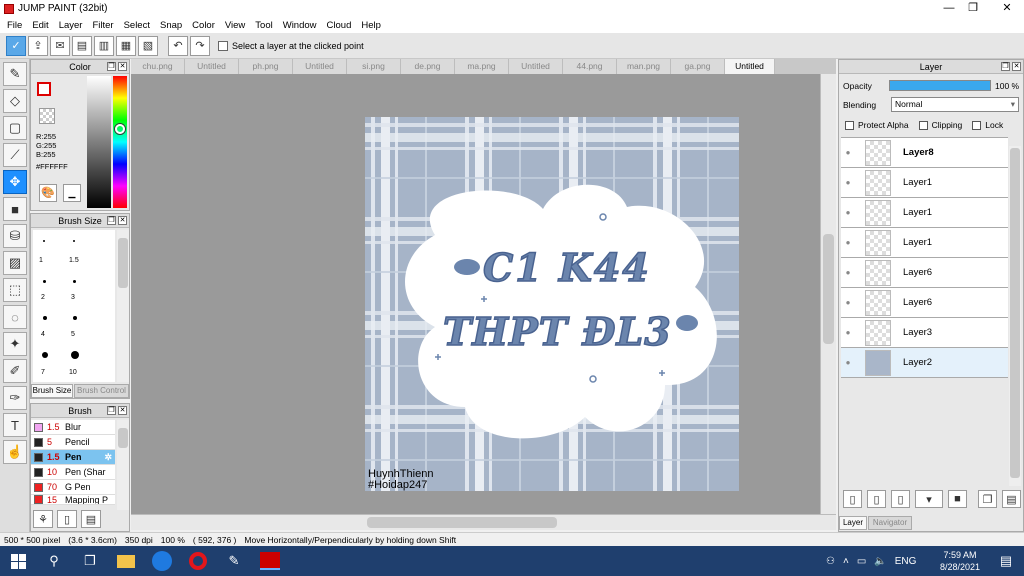  What do you see at coordinates (15, 398) in the screenshot?
I see `select-eraser-tool-icon: ✑` at bounding box center [15, 398].